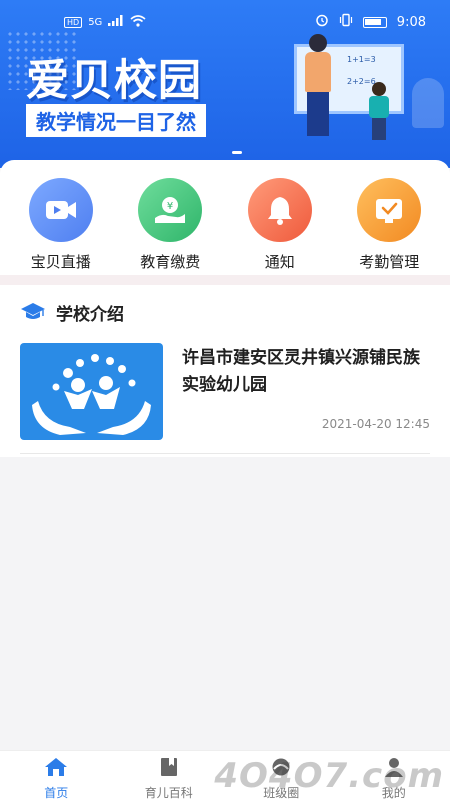 This screenshot has height=800, width=450. I want to click on tab-home: 首页, so click(56, 775).